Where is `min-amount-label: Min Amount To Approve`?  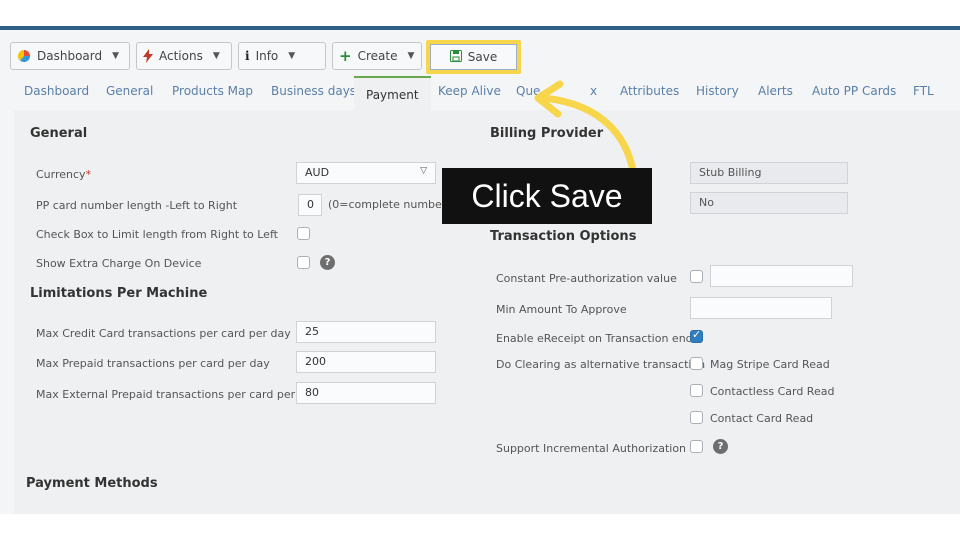 min-amount-label: Min Amount To Approve is located at coordinates (561, 309).